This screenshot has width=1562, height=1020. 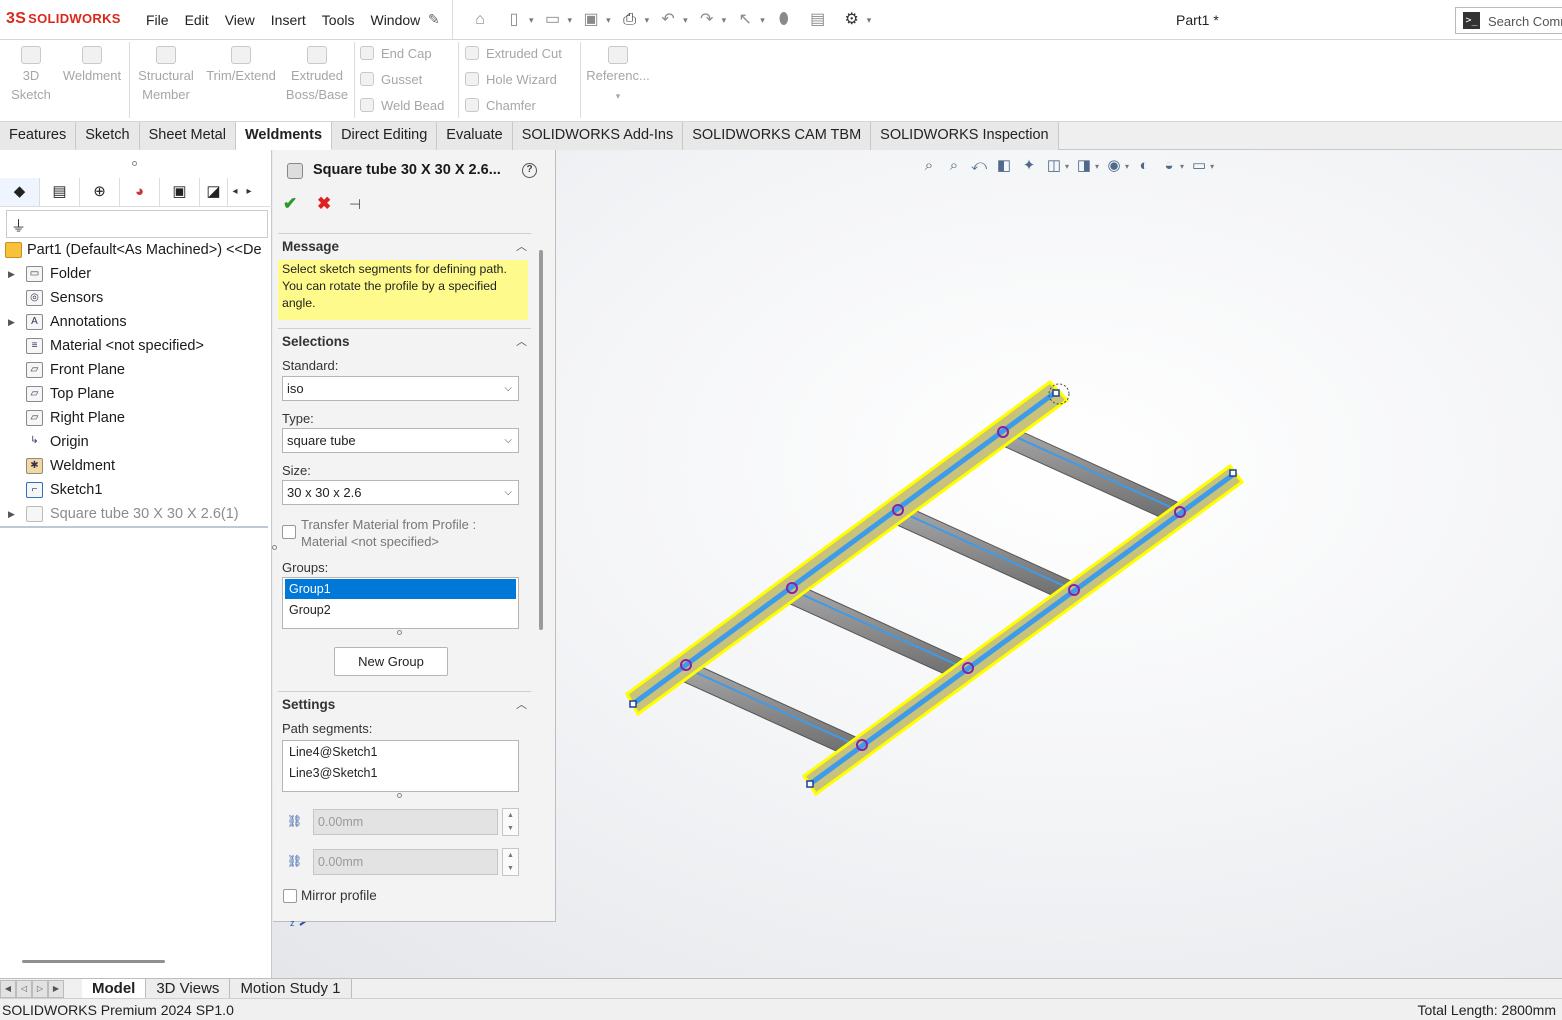 What do you see at coordinates (31, 72) in the screenshot?
I see `3d-sketch-button: 3D Sketch` at bounding box center [31, 72].